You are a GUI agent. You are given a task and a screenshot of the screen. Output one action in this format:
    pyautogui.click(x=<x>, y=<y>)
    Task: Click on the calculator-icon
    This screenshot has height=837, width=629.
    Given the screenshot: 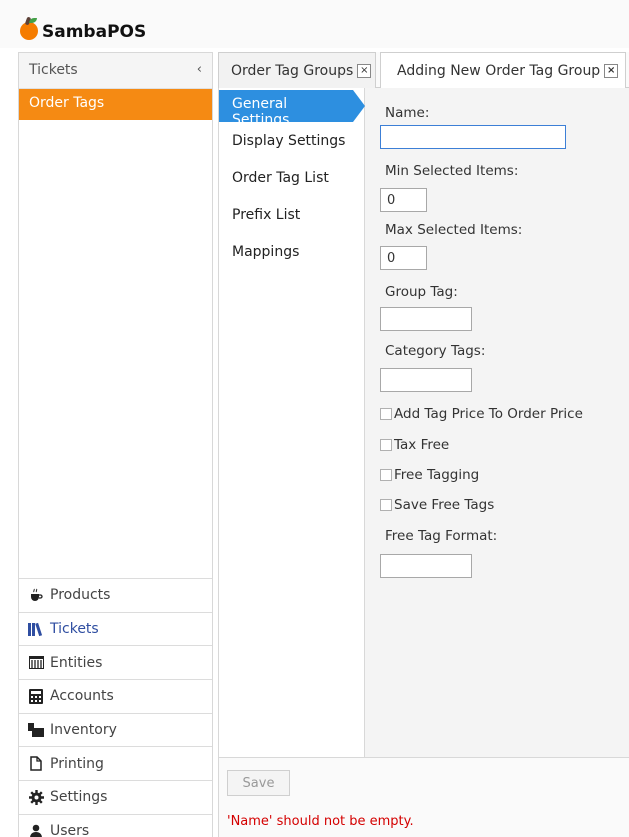 What is the action you would take?
    pyautogui.click(x=36, y=696)
    